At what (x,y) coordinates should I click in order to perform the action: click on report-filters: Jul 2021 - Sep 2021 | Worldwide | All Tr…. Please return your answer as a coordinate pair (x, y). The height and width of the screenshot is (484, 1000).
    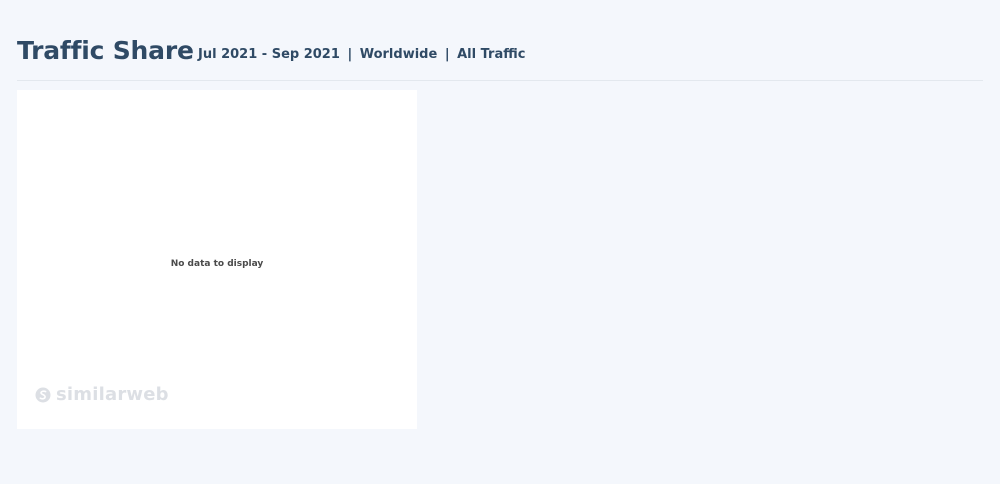
    Looking at the image, I should click on (361, 55).